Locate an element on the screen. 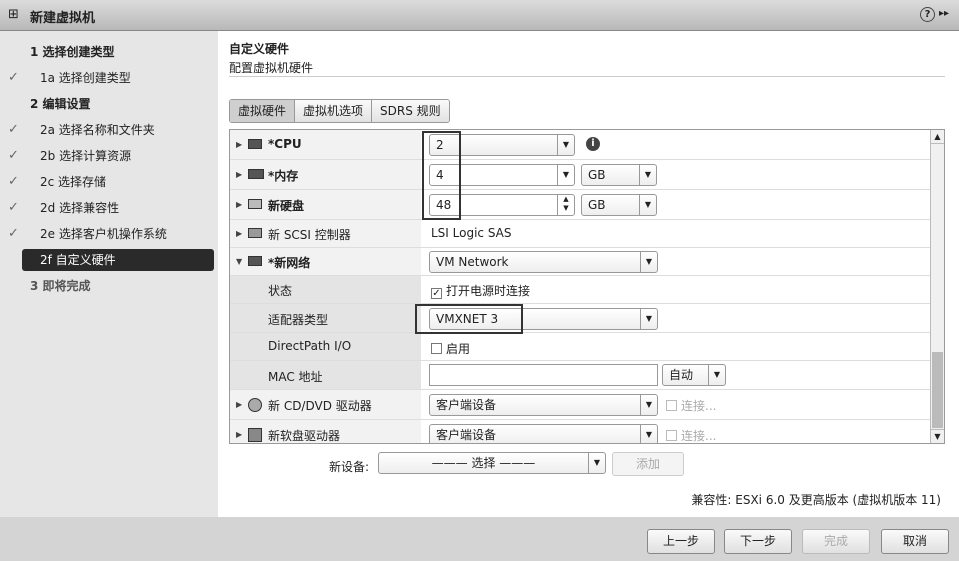 The width and height of the screenshot is (959, 561). tab-vm-options: 虚拟机选项 is located at coordinates (334, 111).